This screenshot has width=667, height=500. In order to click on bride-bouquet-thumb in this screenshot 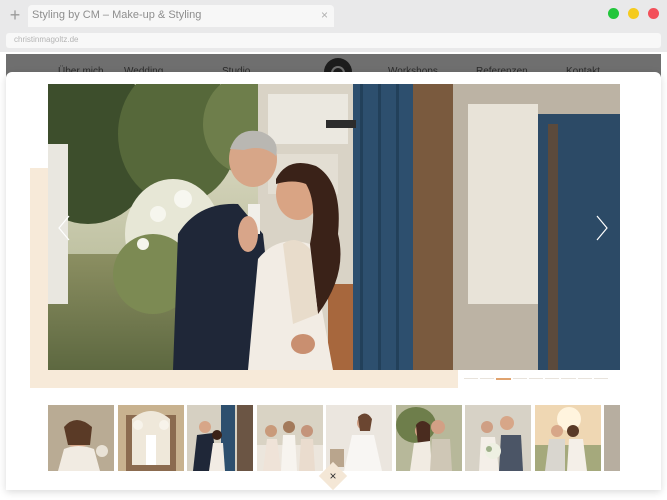, I will do `click(498, 438)`.